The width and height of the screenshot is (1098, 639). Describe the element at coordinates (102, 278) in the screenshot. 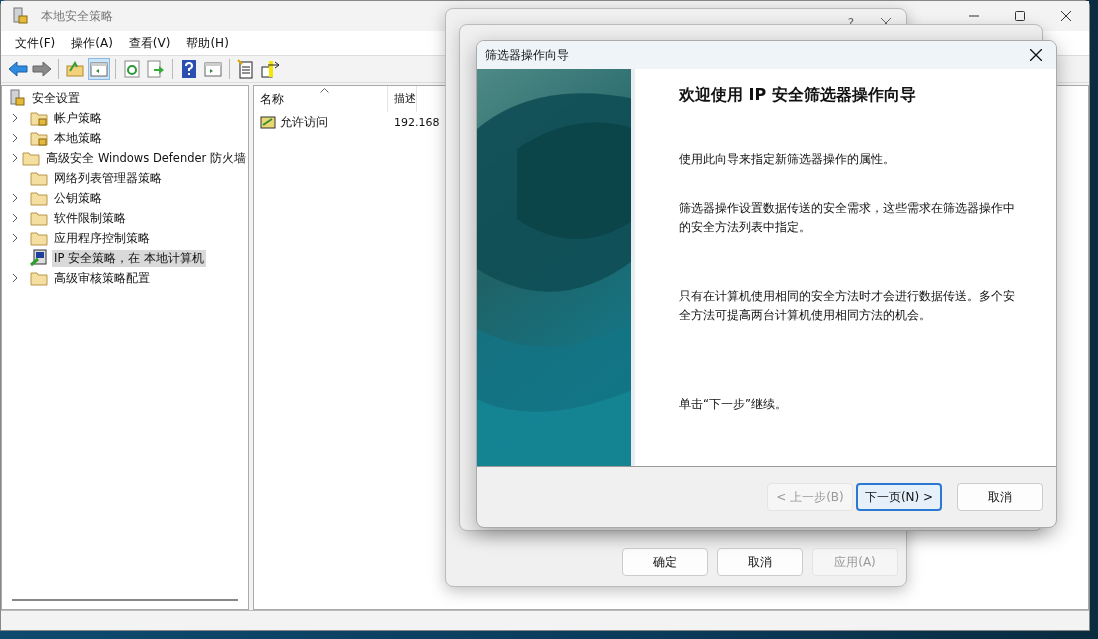

I see `tree-item: 高级审核策略配置` at that location.